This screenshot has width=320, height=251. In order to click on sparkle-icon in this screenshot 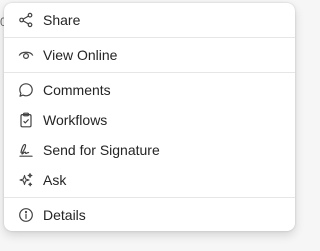, I will do `click(26, 180)`.